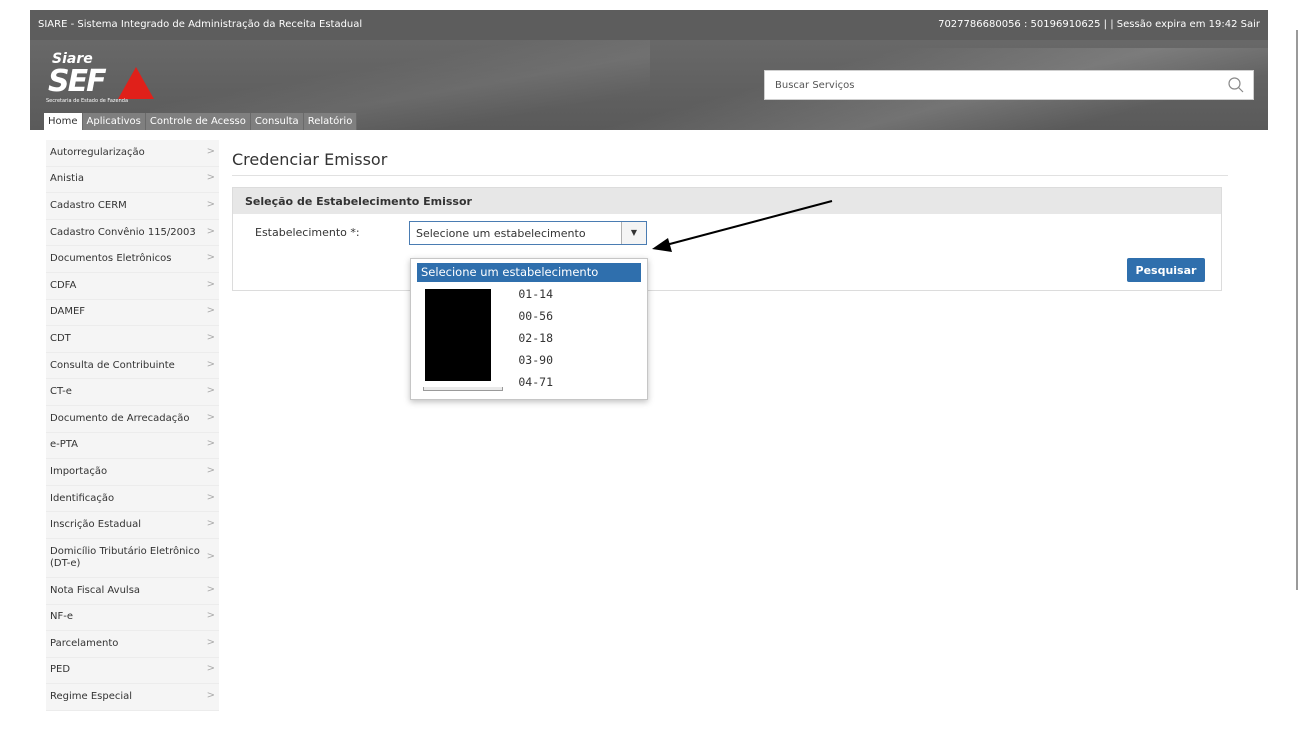 The height and width of the screenshot is (731, 1298). What do you see at coordinates (132, 671) in the screenshot?
I see `sidebar-item-ped: PED >` at bounding box center [132, 671].